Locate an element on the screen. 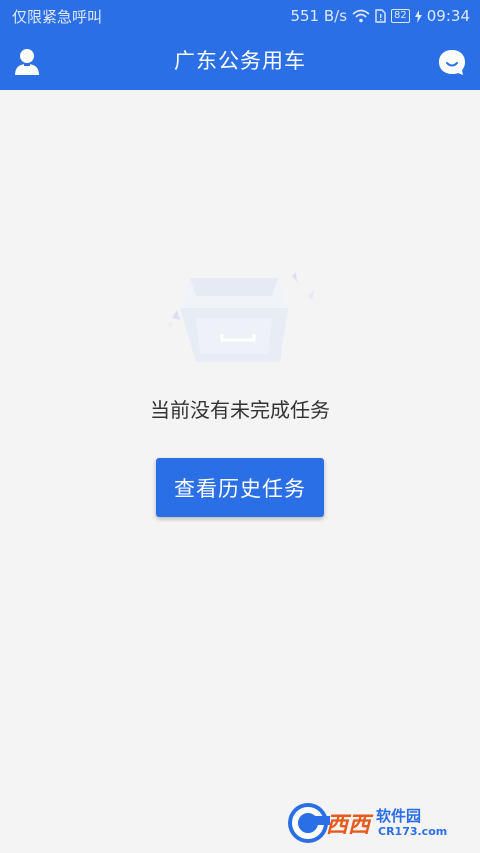 This screenshot has height=853, width=480. watermark: 西西 软件园 CR173.com is located at coordinates (374, 823).